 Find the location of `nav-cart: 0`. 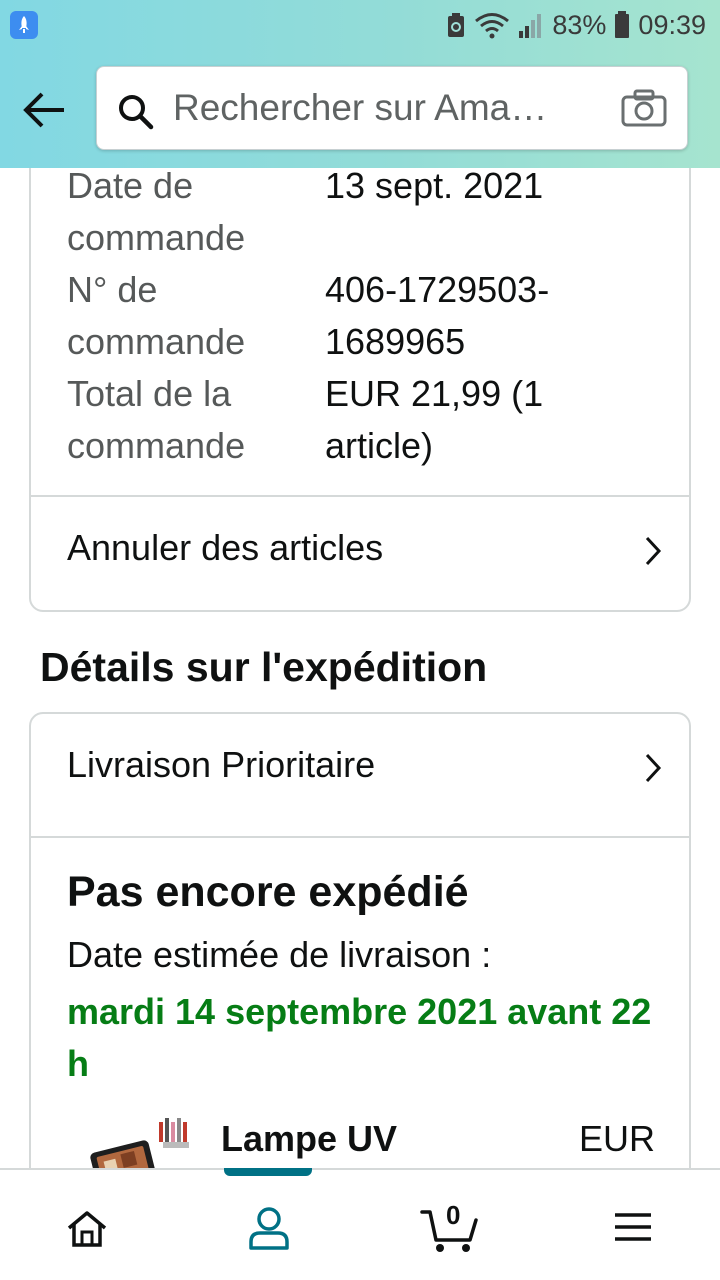

nav-cart: 0 is located at coordinates (450, 1225).